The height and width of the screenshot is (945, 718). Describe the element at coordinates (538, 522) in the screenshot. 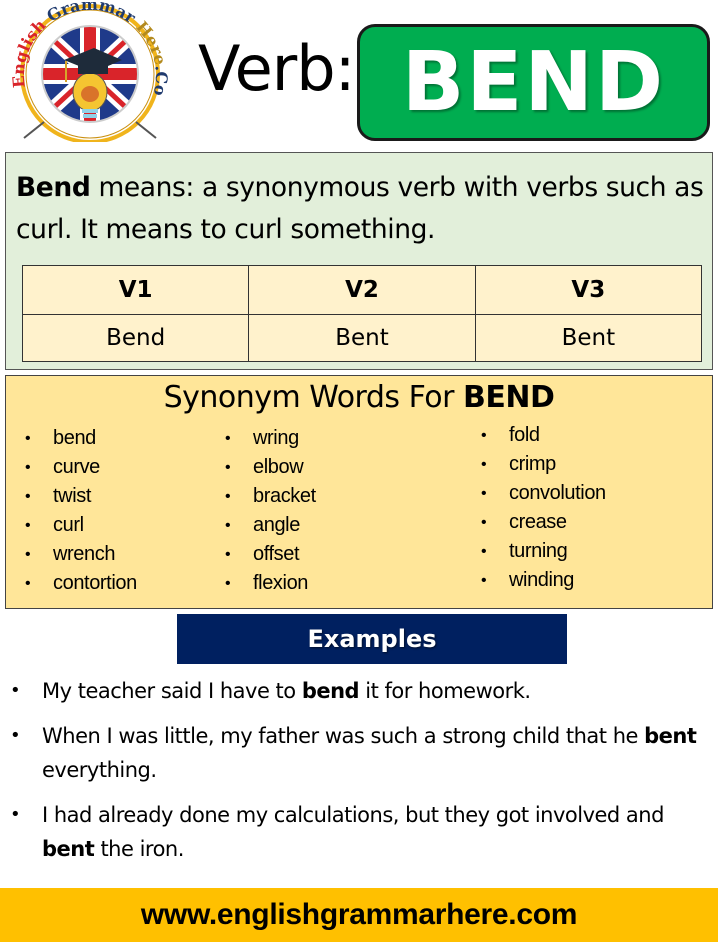

I see `synonym-text: crease` at that location.